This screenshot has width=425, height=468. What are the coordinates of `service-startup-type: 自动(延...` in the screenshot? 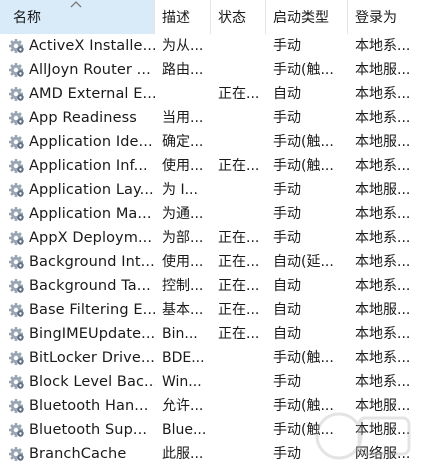 It's located at (303, 262).